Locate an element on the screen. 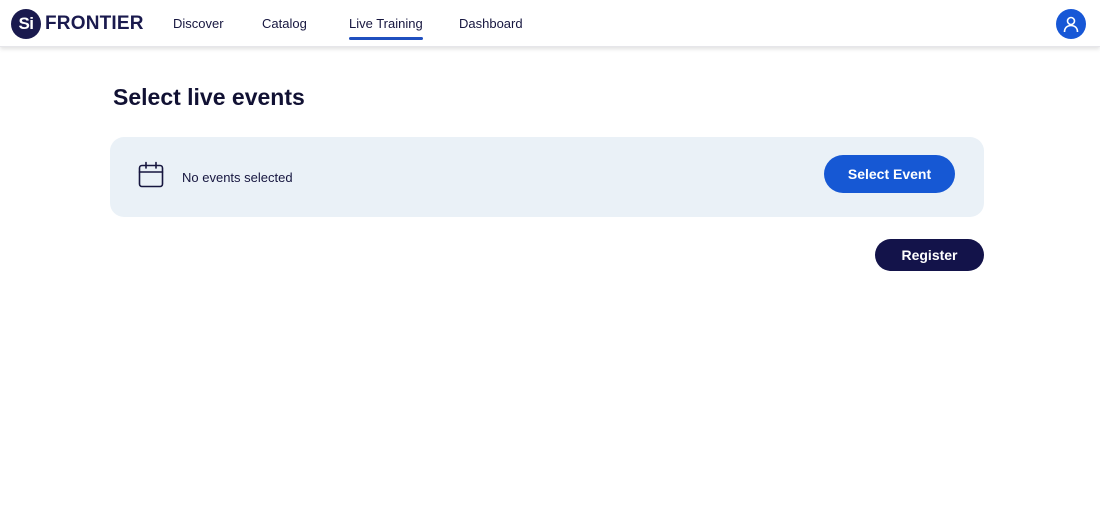 The image size is (1100, 509). frontier-logo: Si FRONTIER is located at coordinates (77, 24).